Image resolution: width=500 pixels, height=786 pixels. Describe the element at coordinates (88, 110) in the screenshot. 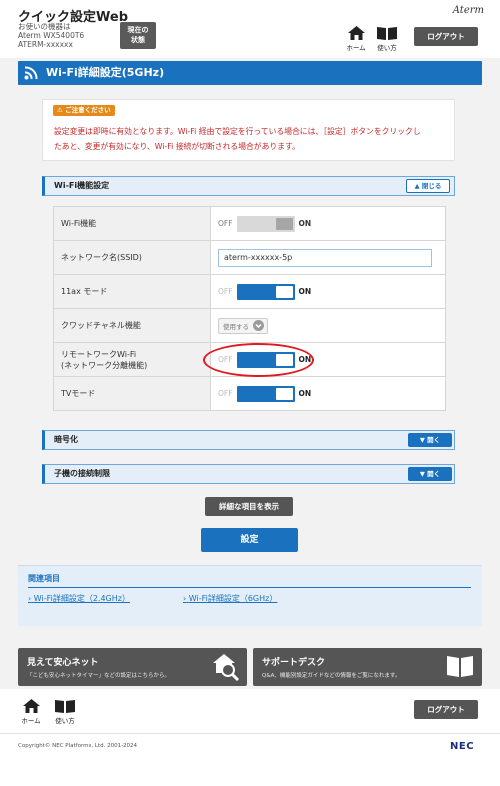

I see `notice-badge-label: ご注意ください` at that location.